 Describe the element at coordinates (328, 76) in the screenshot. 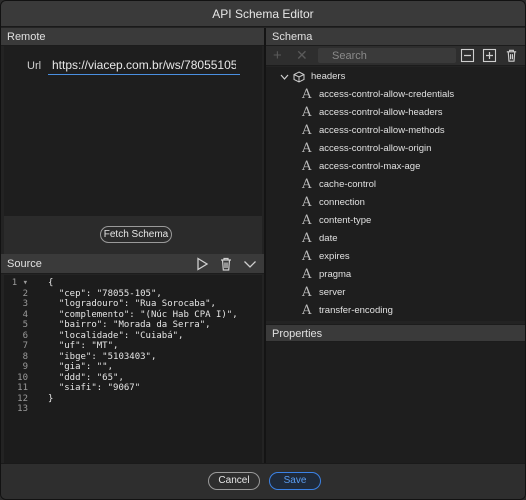

I see `tree-node-label: headers` at that location.